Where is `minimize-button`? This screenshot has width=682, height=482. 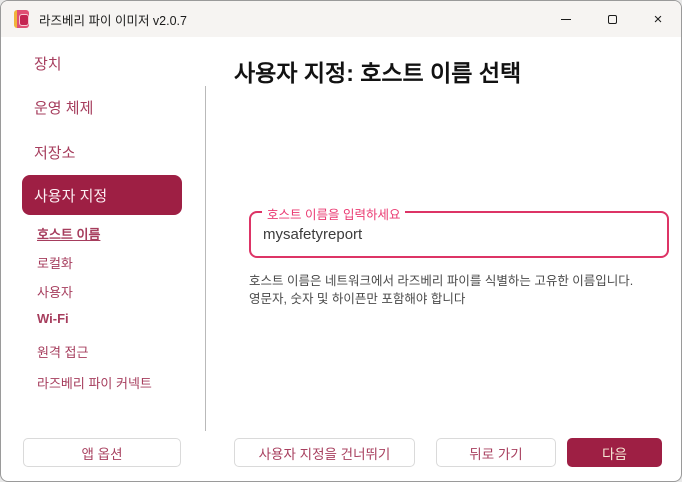
minimize-button is located at coordinates (566, 19).